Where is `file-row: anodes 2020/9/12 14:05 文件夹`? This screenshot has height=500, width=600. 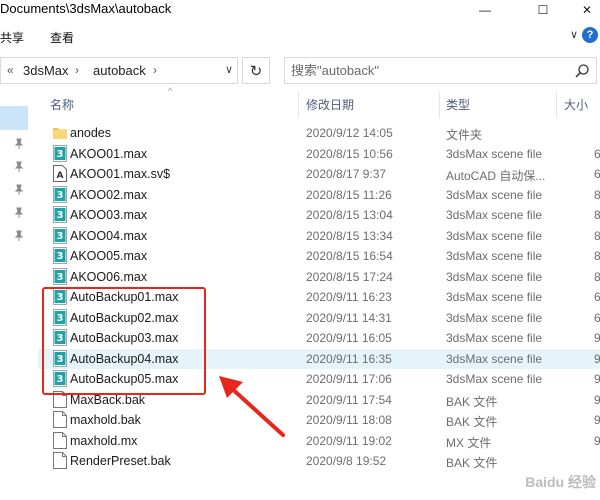
file-row: anodes 2020/9/12 14:05 文件夹 is located at coordinates (319, 133).